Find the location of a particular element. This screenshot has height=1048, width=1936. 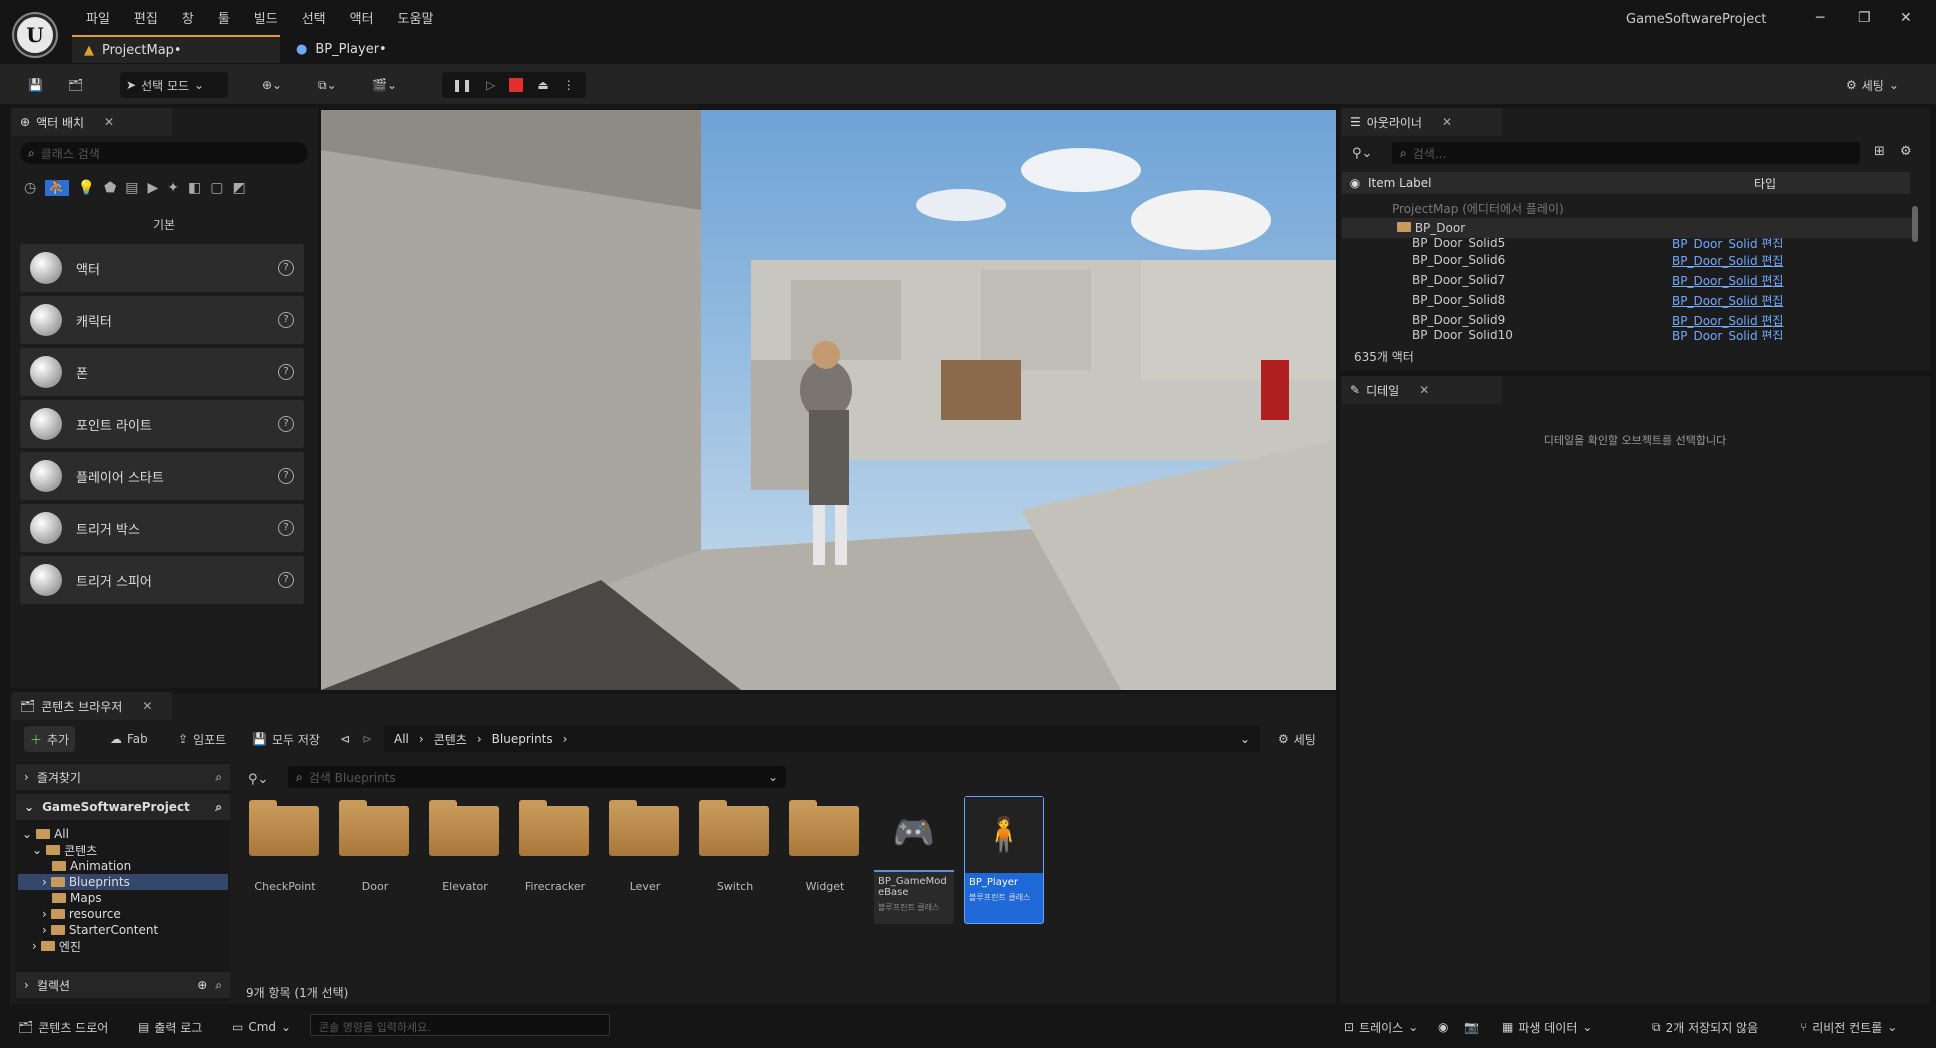

folder-door is located at coordinates (374, 828).